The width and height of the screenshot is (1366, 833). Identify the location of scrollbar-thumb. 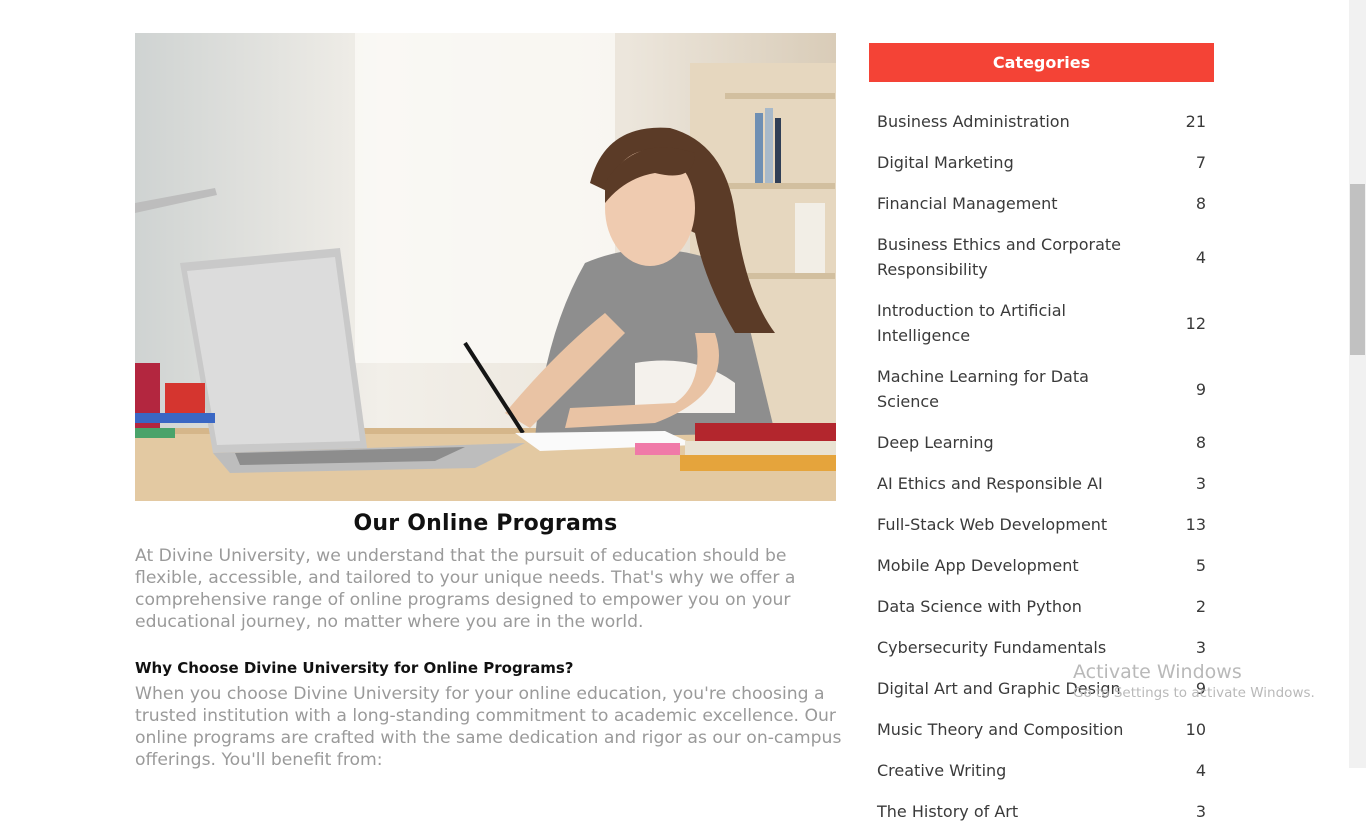
(1357, 269).